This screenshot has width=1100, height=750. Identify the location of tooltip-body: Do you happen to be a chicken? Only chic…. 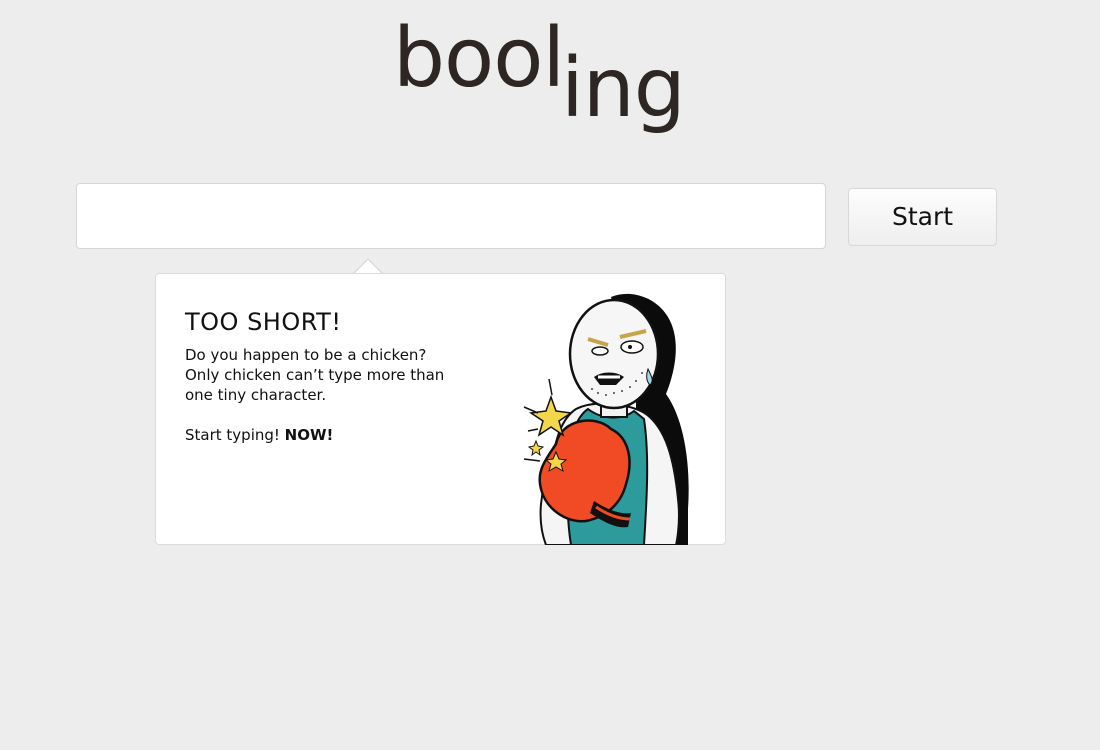
(320, 395).